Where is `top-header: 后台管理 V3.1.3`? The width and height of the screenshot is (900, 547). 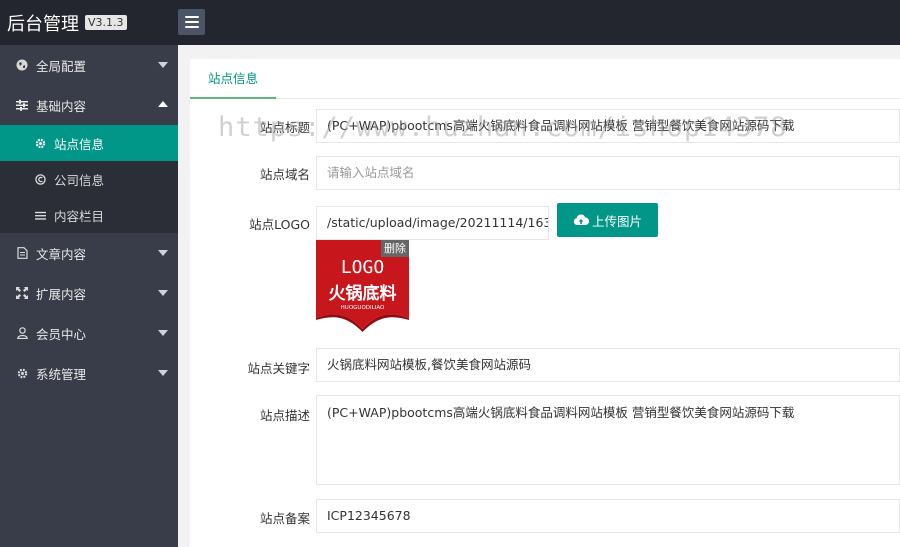 top-header: 后台管理 V3.1.3 is located at coordinates (450, 22).